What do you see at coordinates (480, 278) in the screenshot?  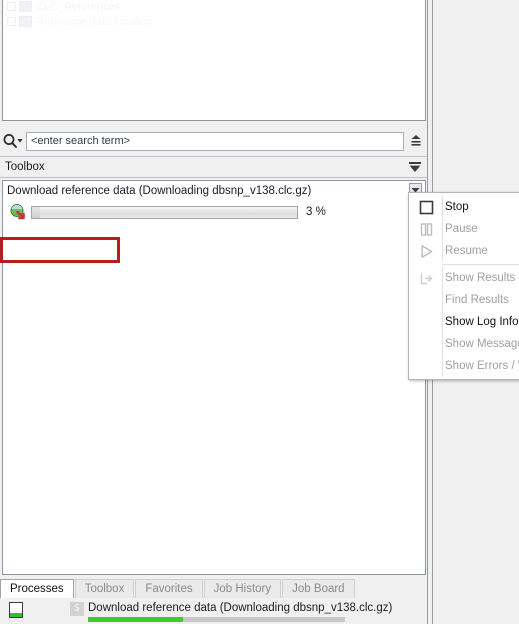 I see `context-menu-item-label: Show Results` at bounding box center [480, 278].